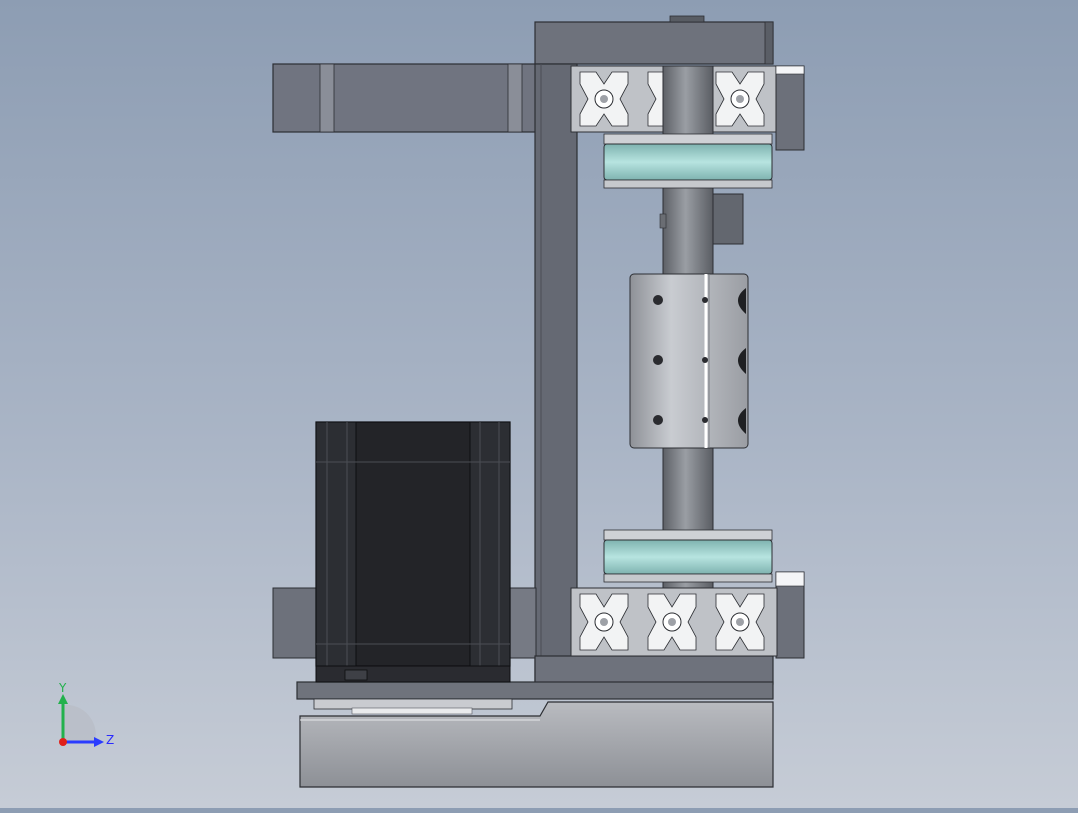 Image resolution: width=1078 pixels, height=813 pixels. What do you see at coordinates (110, 740) in the screenshot?
I see `z-axis-label: Z` at bounding box center [110, 740].